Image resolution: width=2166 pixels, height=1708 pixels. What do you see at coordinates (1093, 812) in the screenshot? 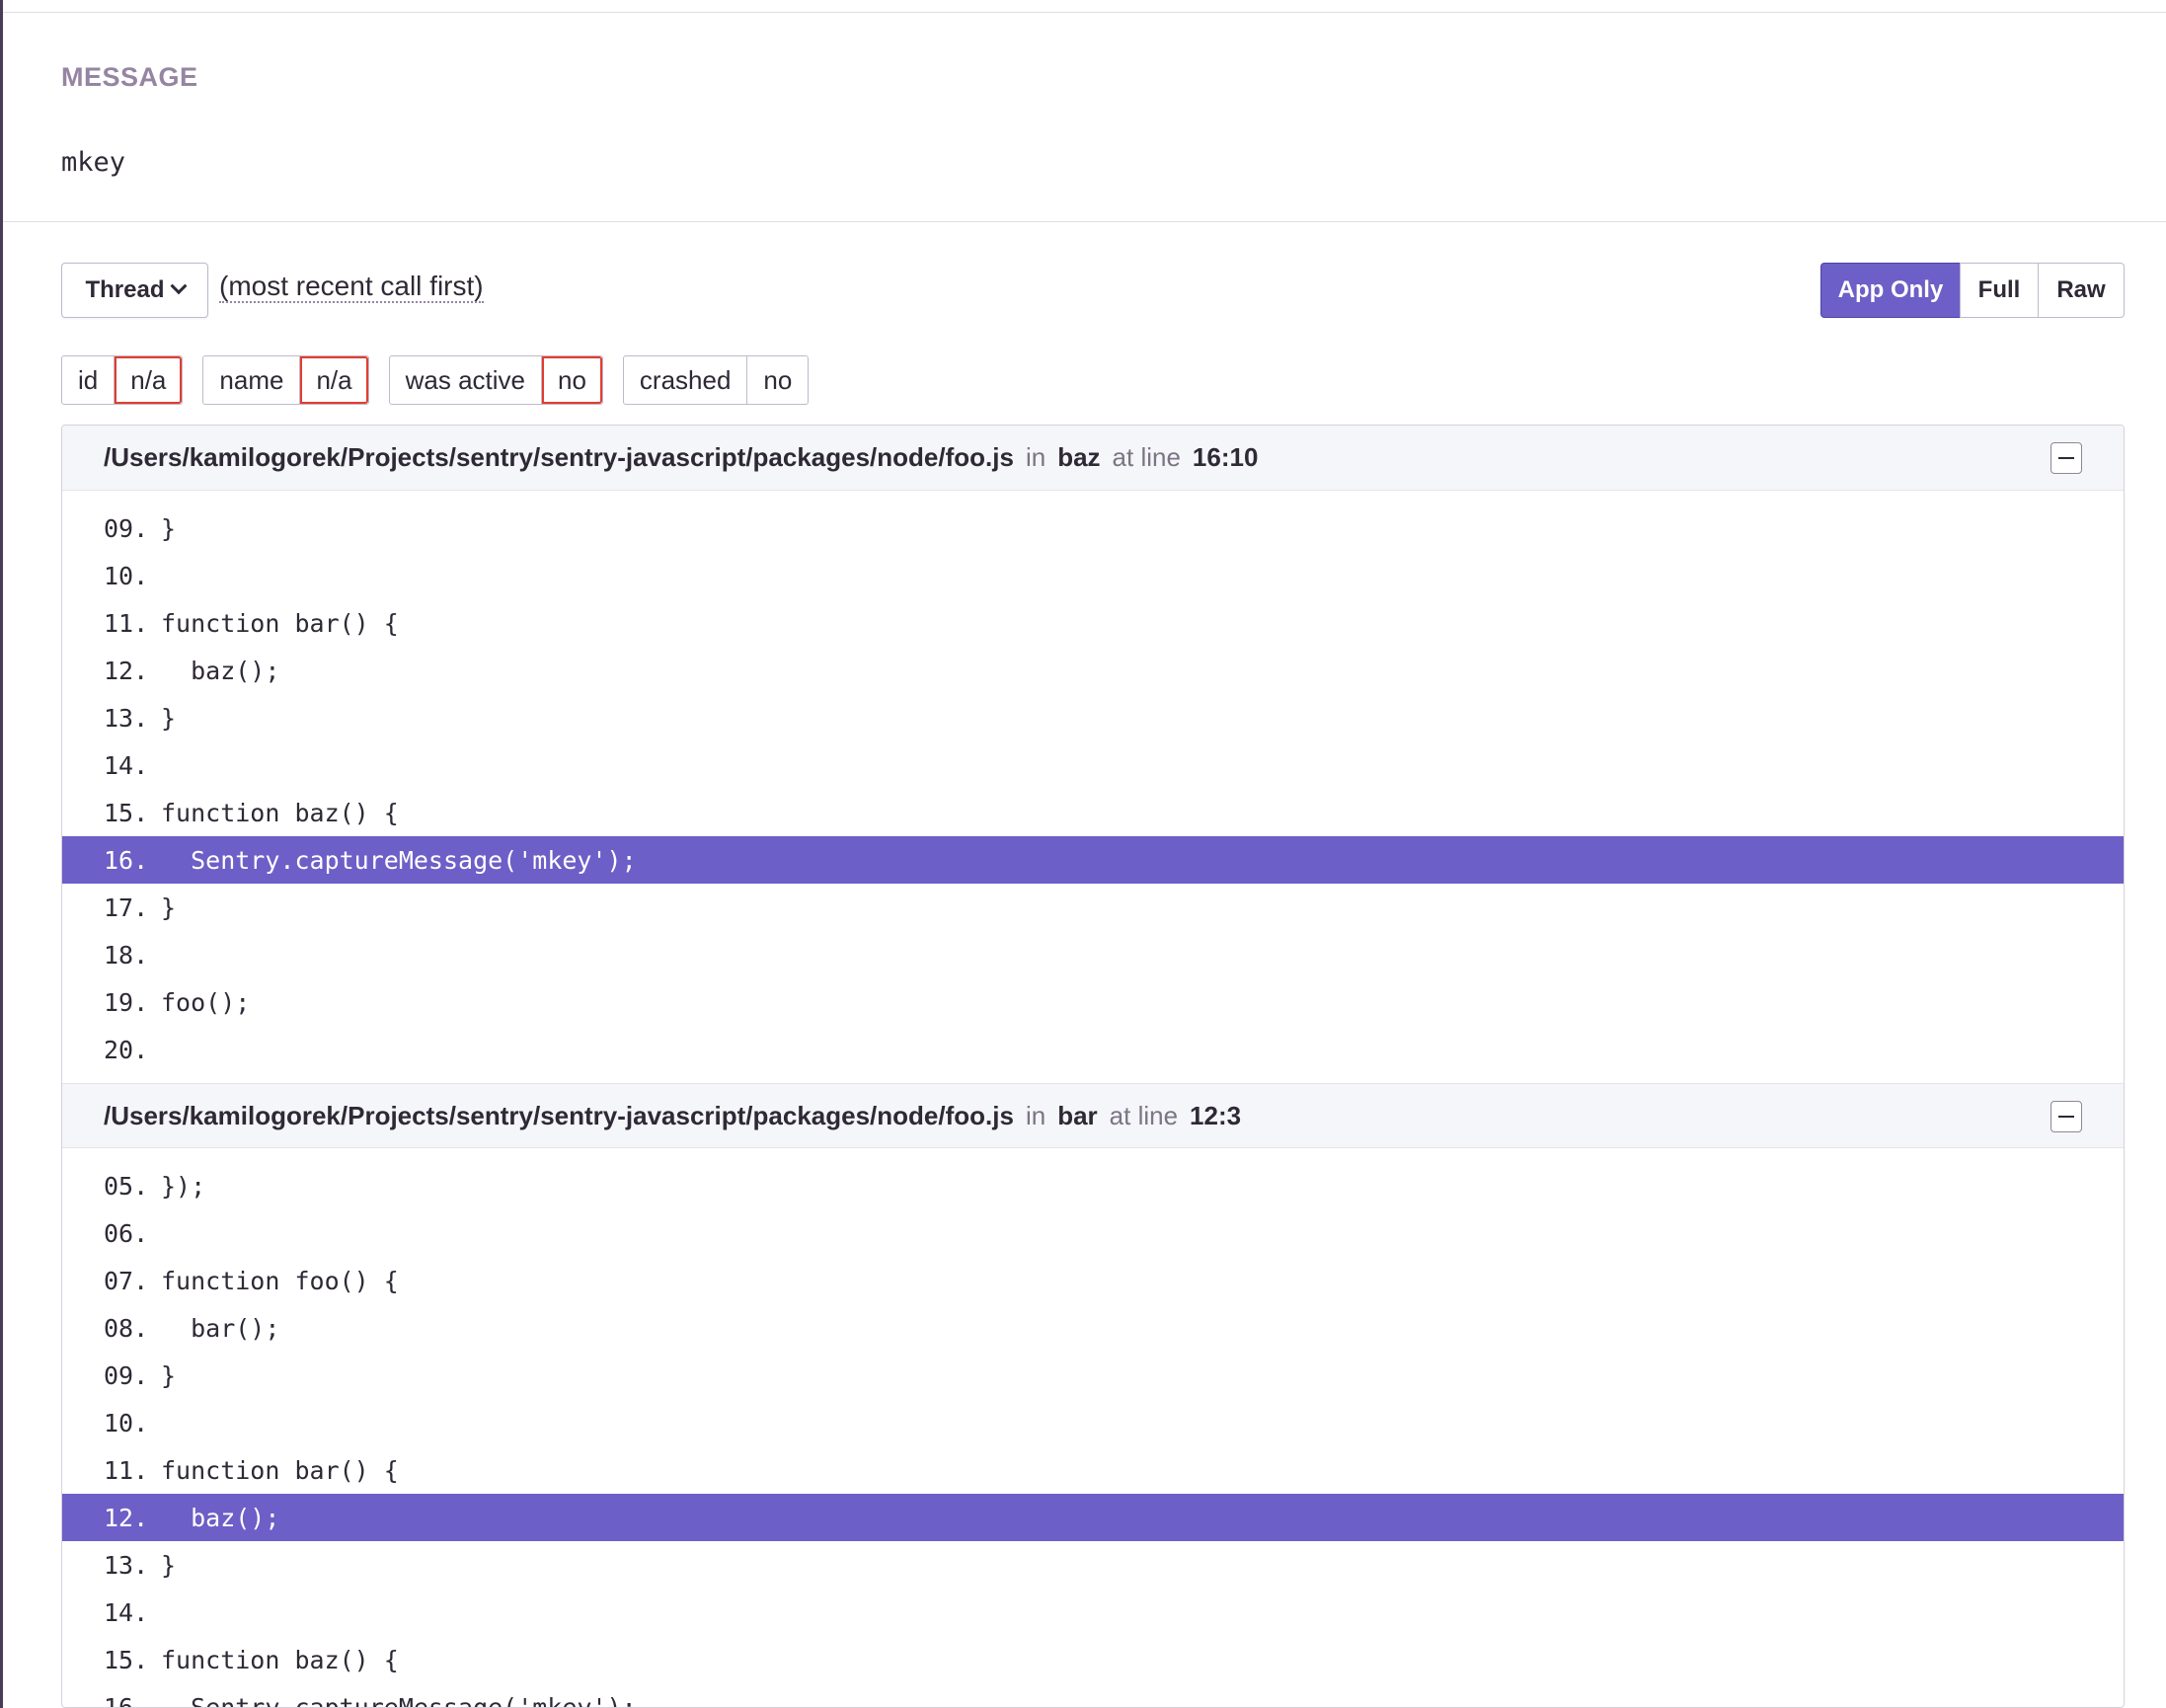
I see `code-line: 15. function baz() {` at bounding box center [1093, 812].